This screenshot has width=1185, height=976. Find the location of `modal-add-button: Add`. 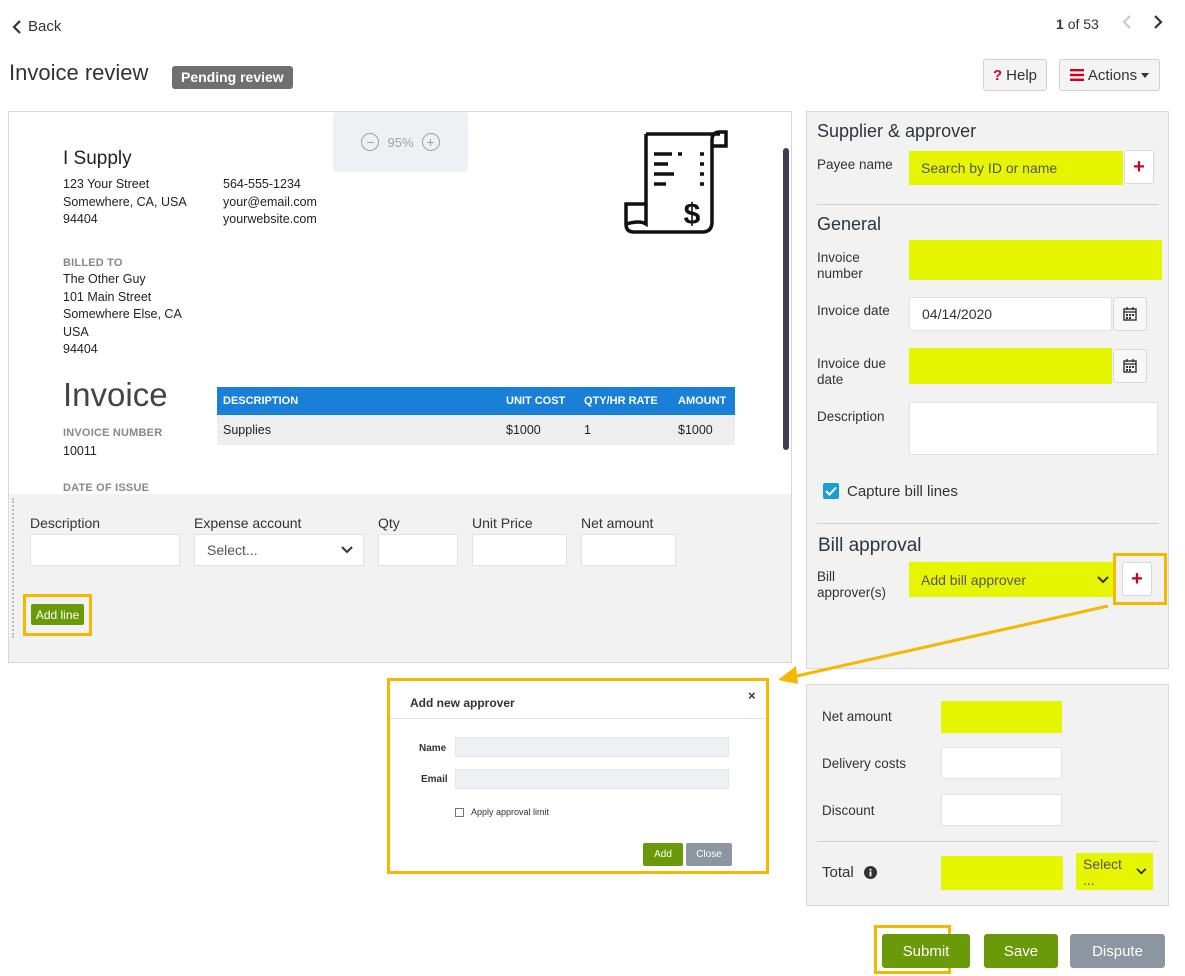

modal-add-button: Add is located at coordinates (663, 854).